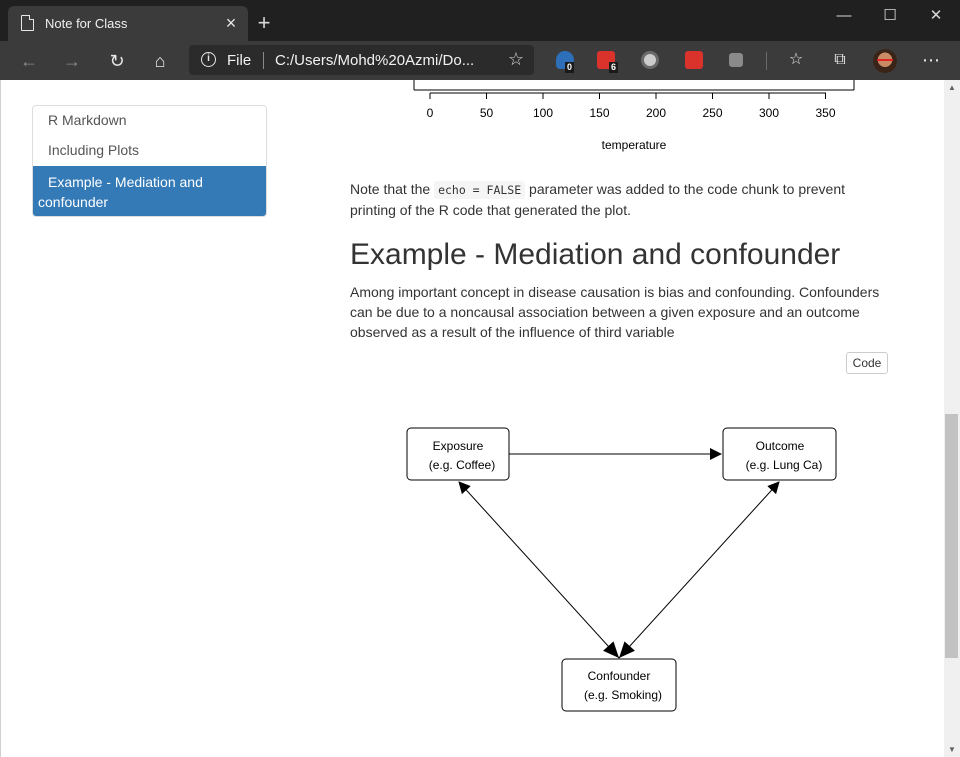  I want to click on profile-avatar, so click(885, 61).